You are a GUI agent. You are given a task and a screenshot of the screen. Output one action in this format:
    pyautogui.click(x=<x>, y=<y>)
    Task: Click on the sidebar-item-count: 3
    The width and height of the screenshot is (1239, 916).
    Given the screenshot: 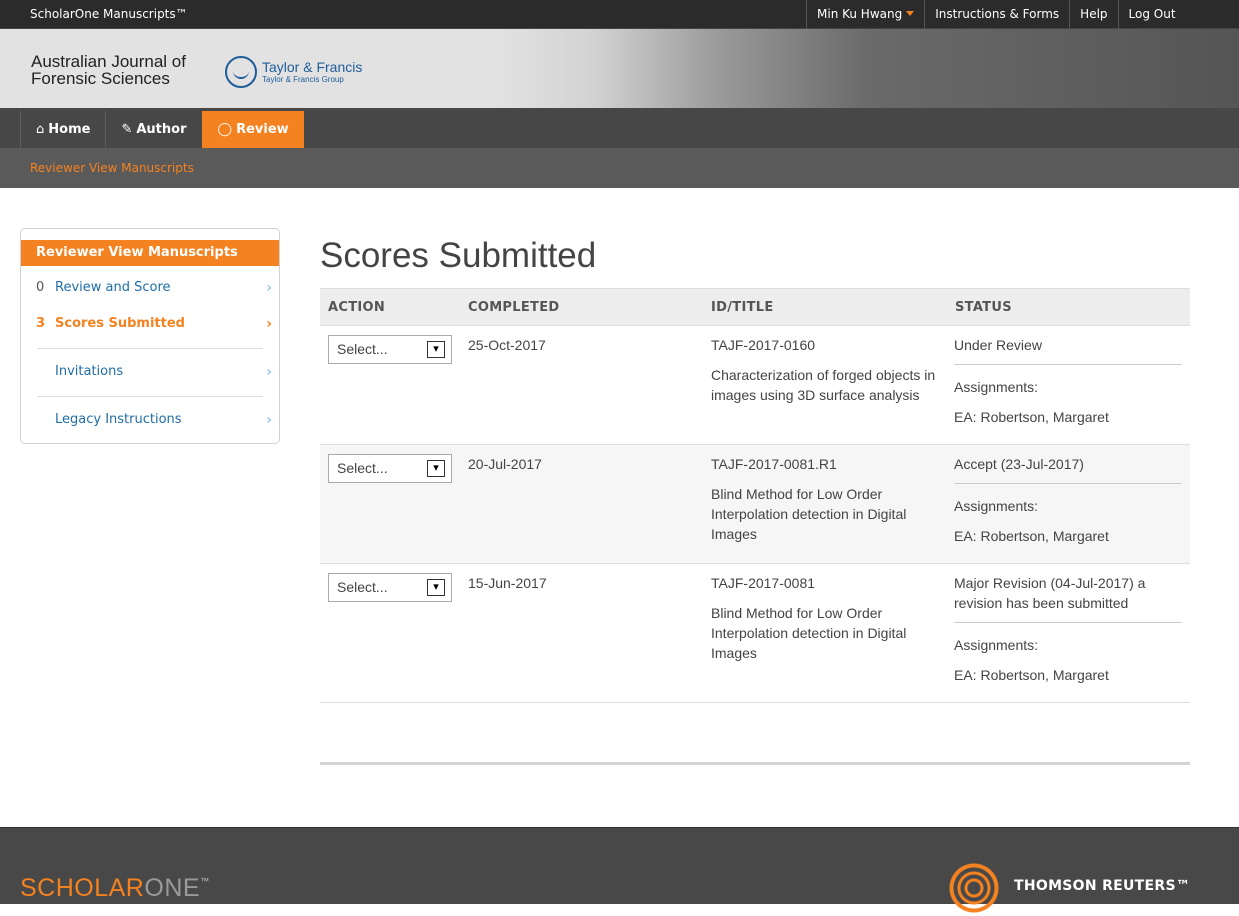 What is the action you would take?
    pyautogui.click(x=41, y=323)
    